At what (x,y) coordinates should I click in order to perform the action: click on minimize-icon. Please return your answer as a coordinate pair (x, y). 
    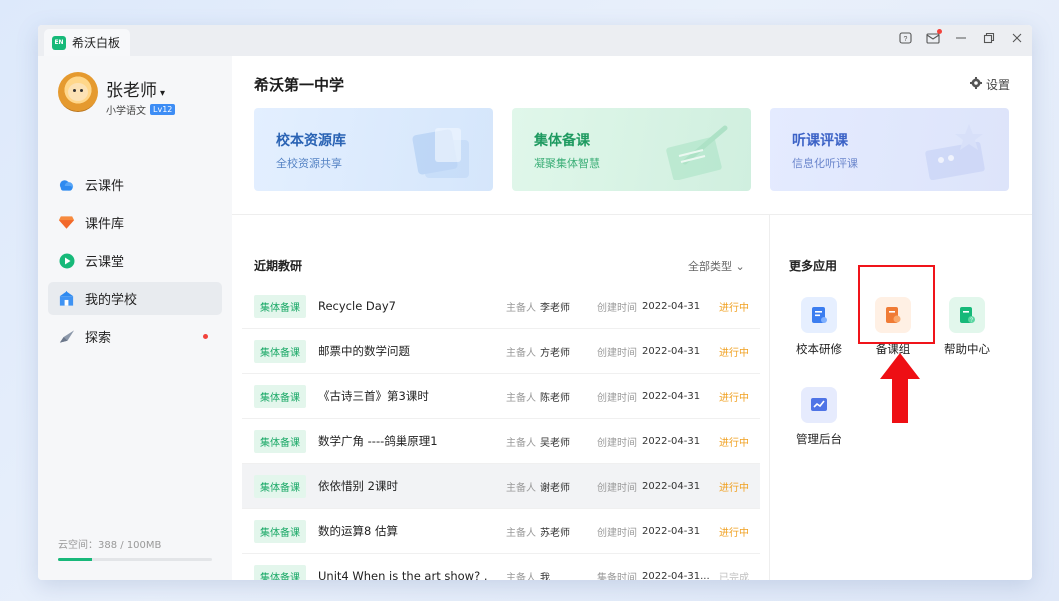
    Looking at the image, I should click on (961, 38).